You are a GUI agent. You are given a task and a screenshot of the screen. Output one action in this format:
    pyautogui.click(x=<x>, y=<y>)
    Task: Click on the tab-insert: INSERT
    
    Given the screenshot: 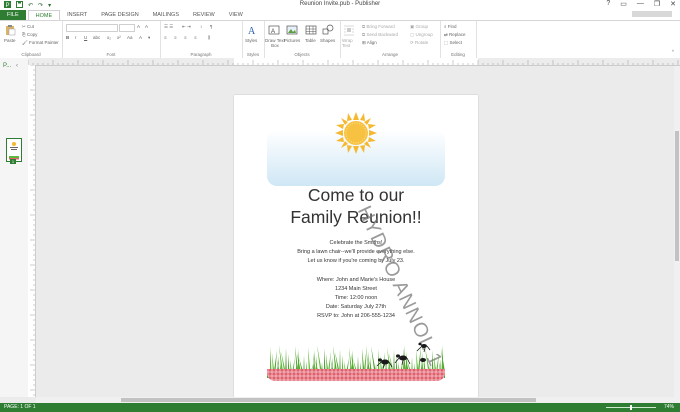 What is the action you would take?
    pyautogui.click(x=77, y=15)
    